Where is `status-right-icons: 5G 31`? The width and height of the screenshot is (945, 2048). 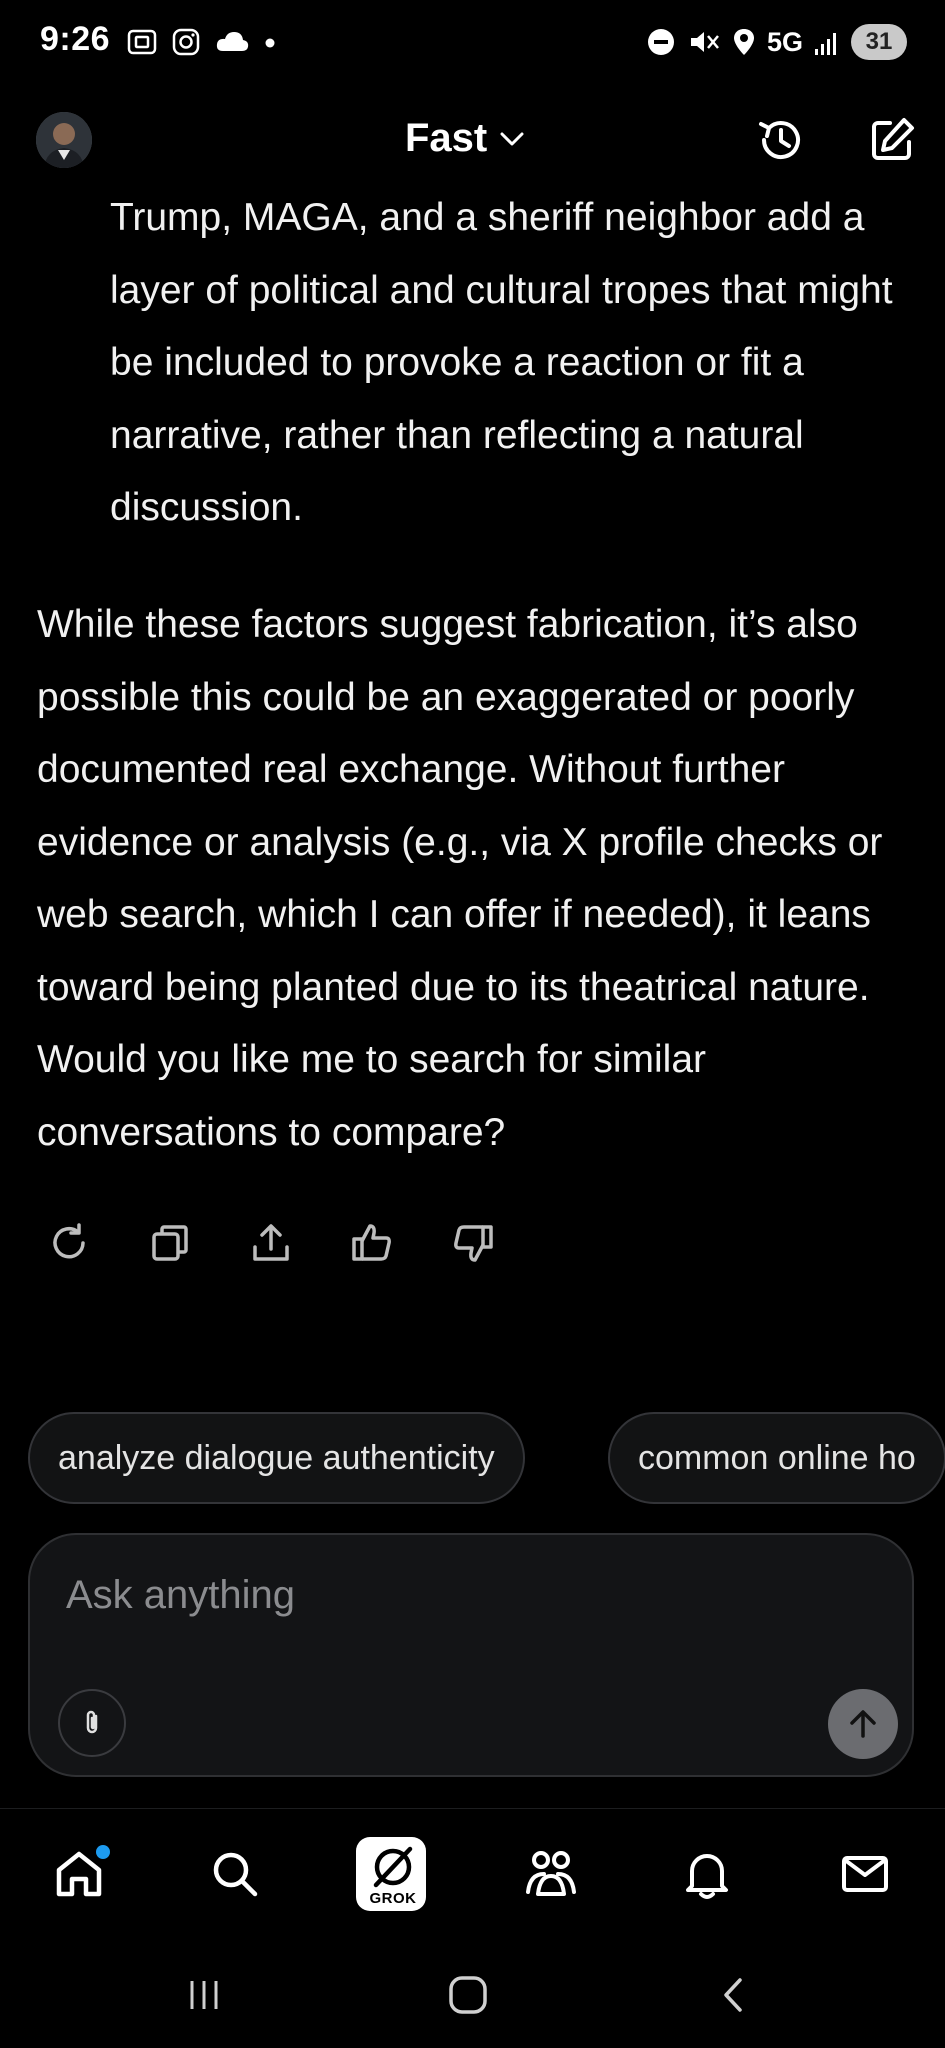
status-right-icons: 5G 31 is located at coordinates (776, 42).